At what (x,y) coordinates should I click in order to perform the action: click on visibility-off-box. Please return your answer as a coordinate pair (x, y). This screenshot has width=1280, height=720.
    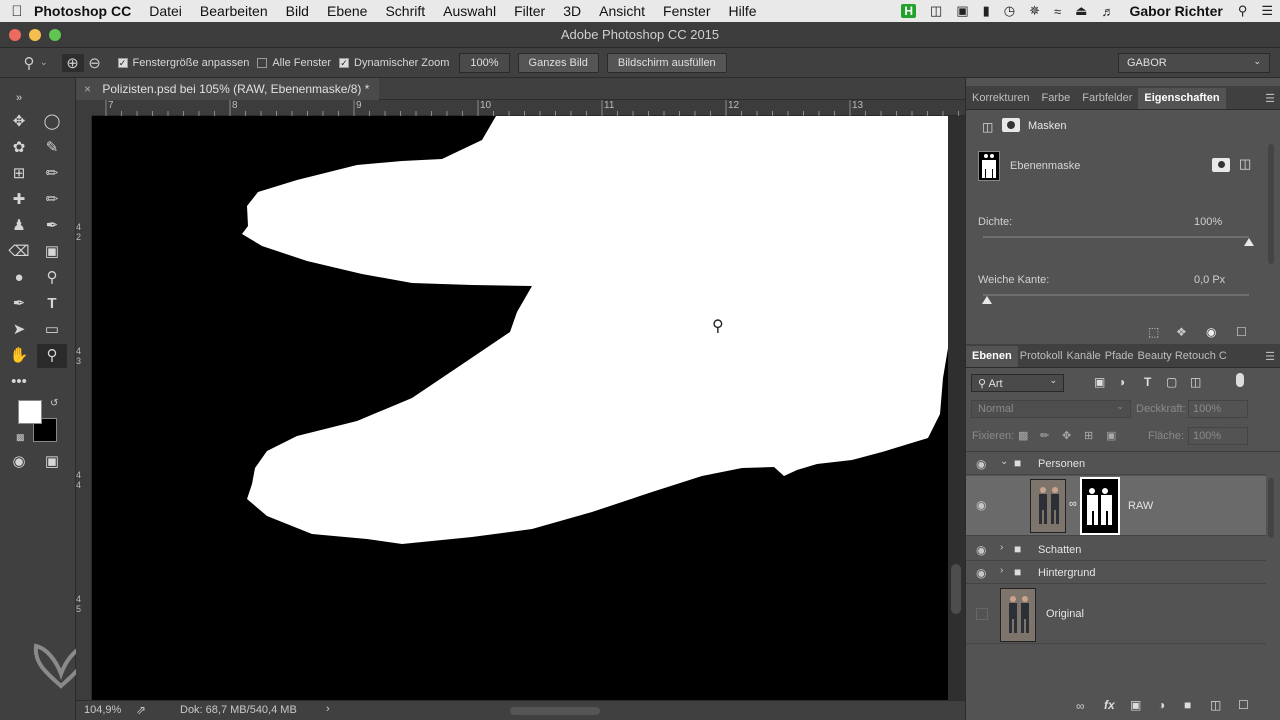
    Looking at the image, I should click on (982, 614).